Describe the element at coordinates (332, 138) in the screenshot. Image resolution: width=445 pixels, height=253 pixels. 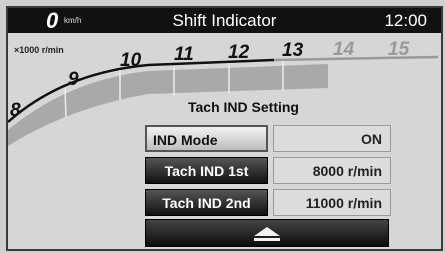
I see `ind-mode-value: ON` at that location.